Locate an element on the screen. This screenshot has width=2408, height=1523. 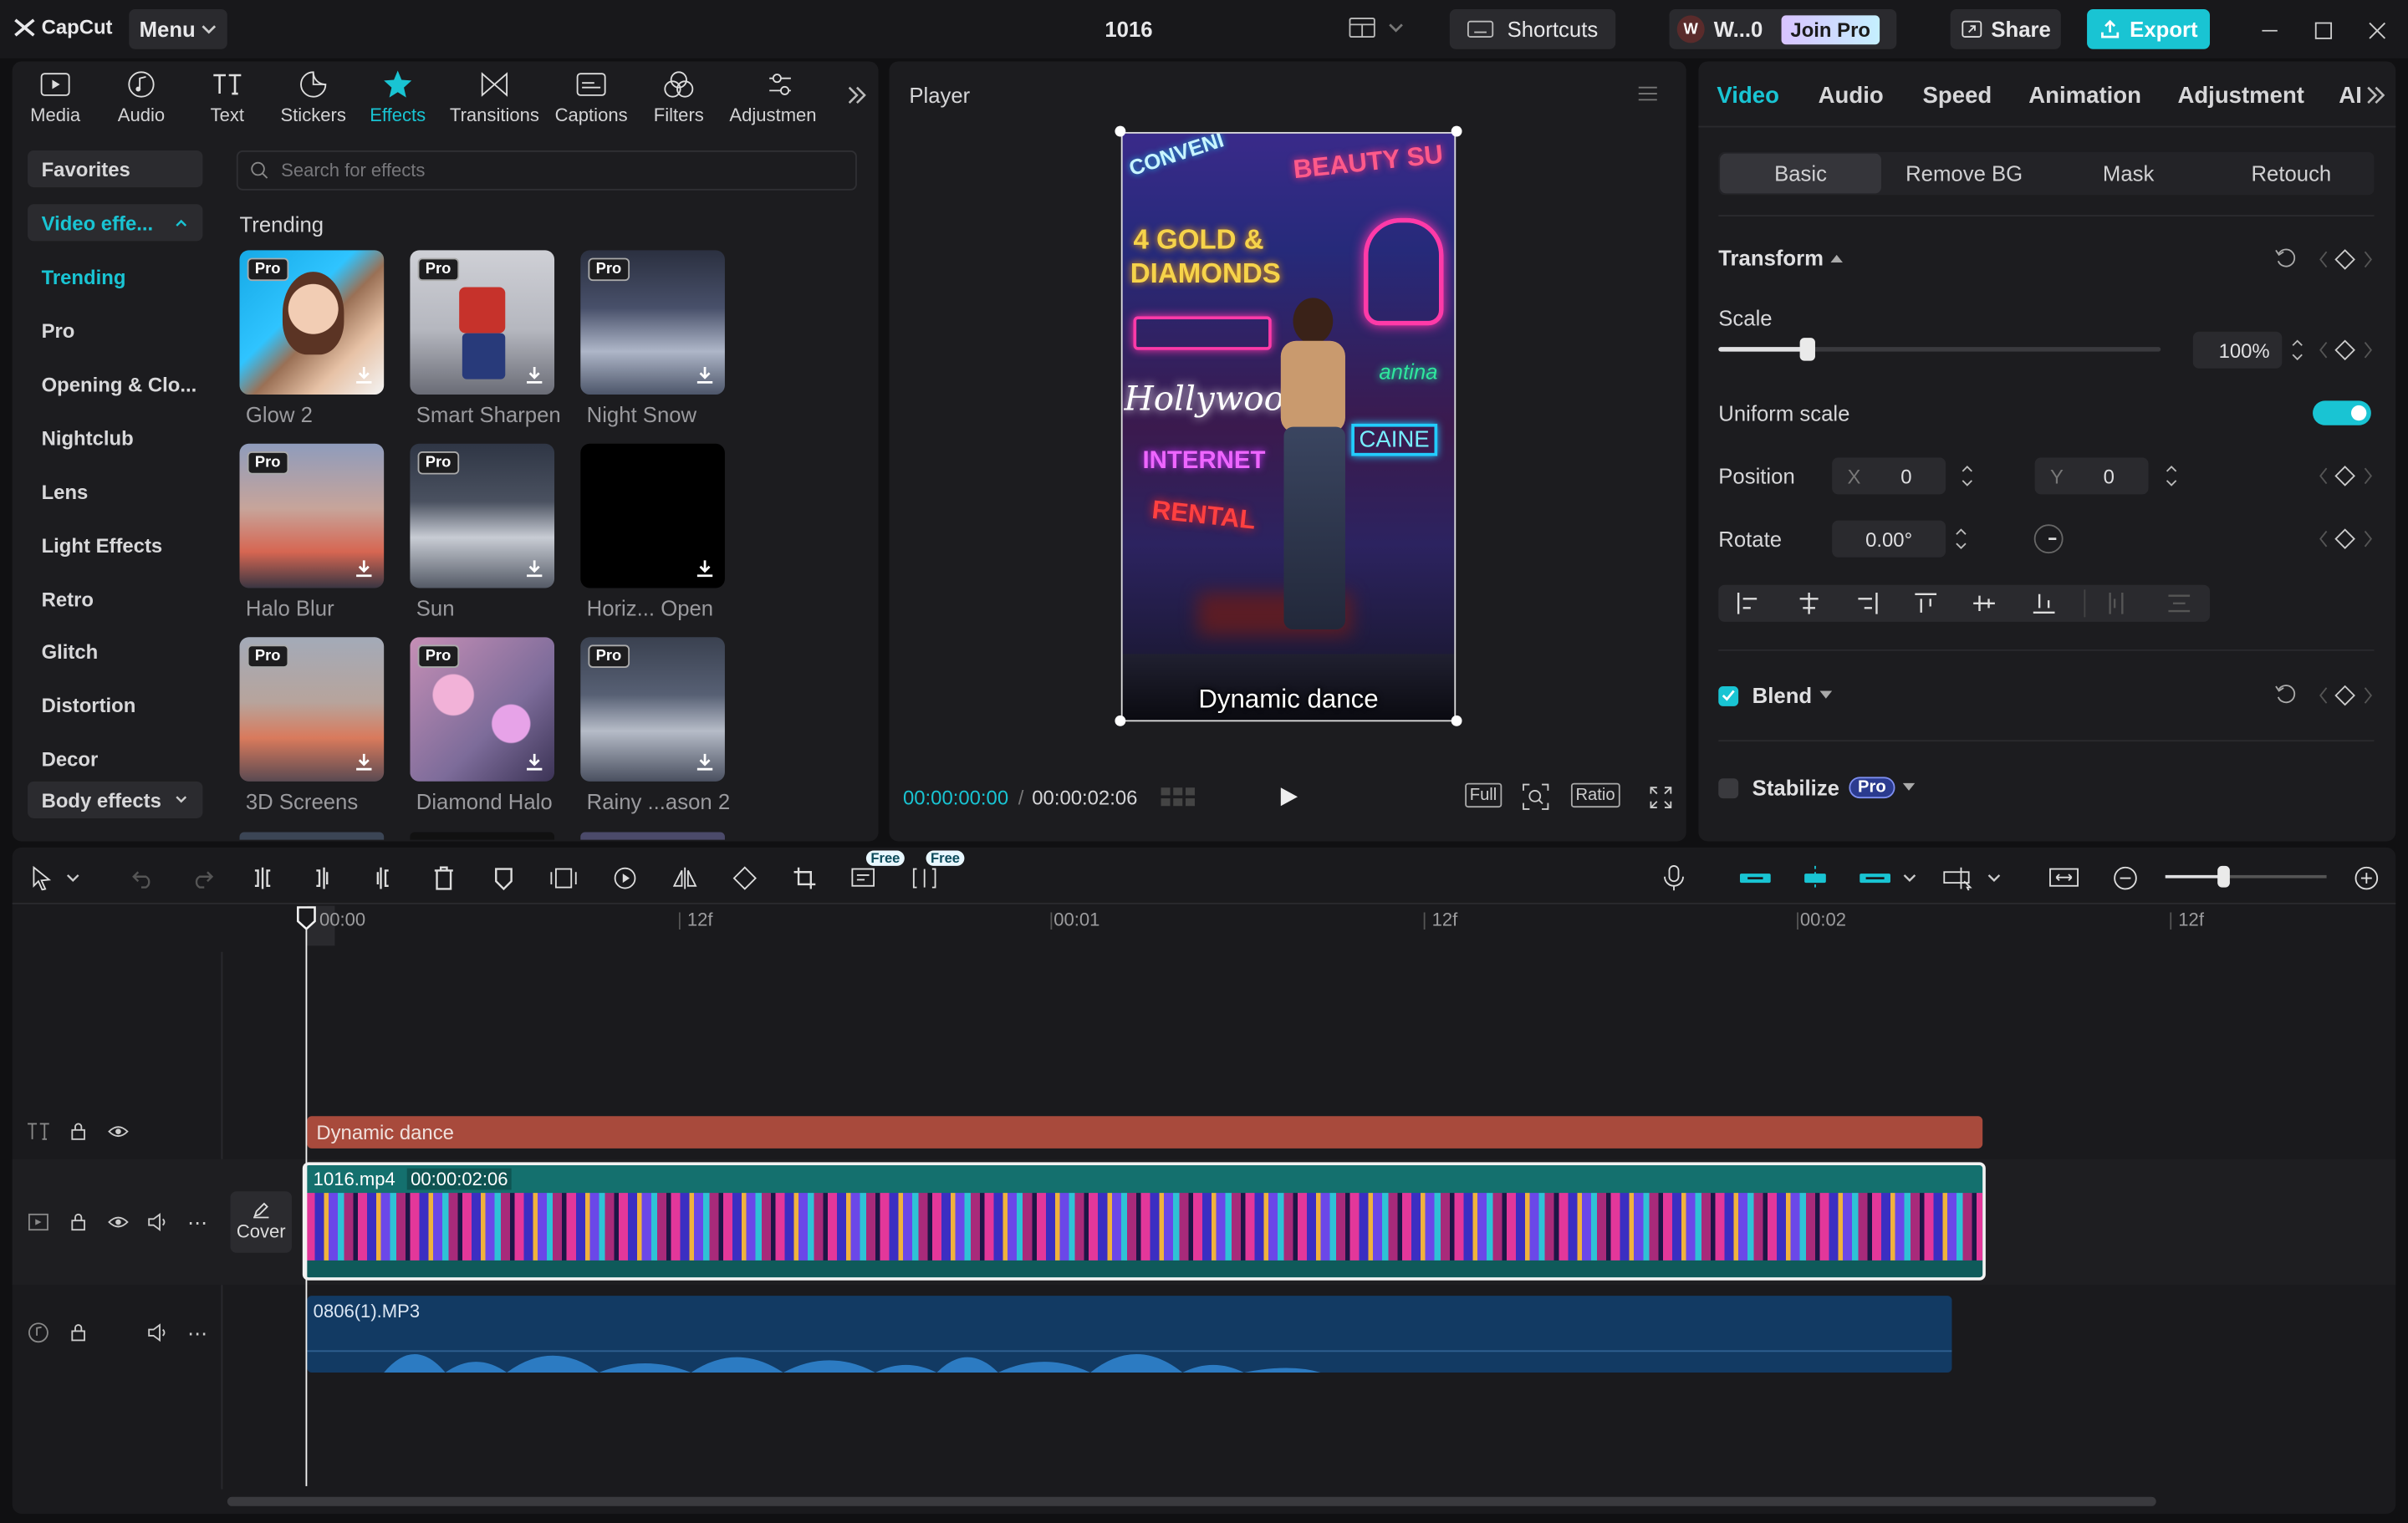
toolbar-stickers: Stickers is located at coordinates (313, 97).